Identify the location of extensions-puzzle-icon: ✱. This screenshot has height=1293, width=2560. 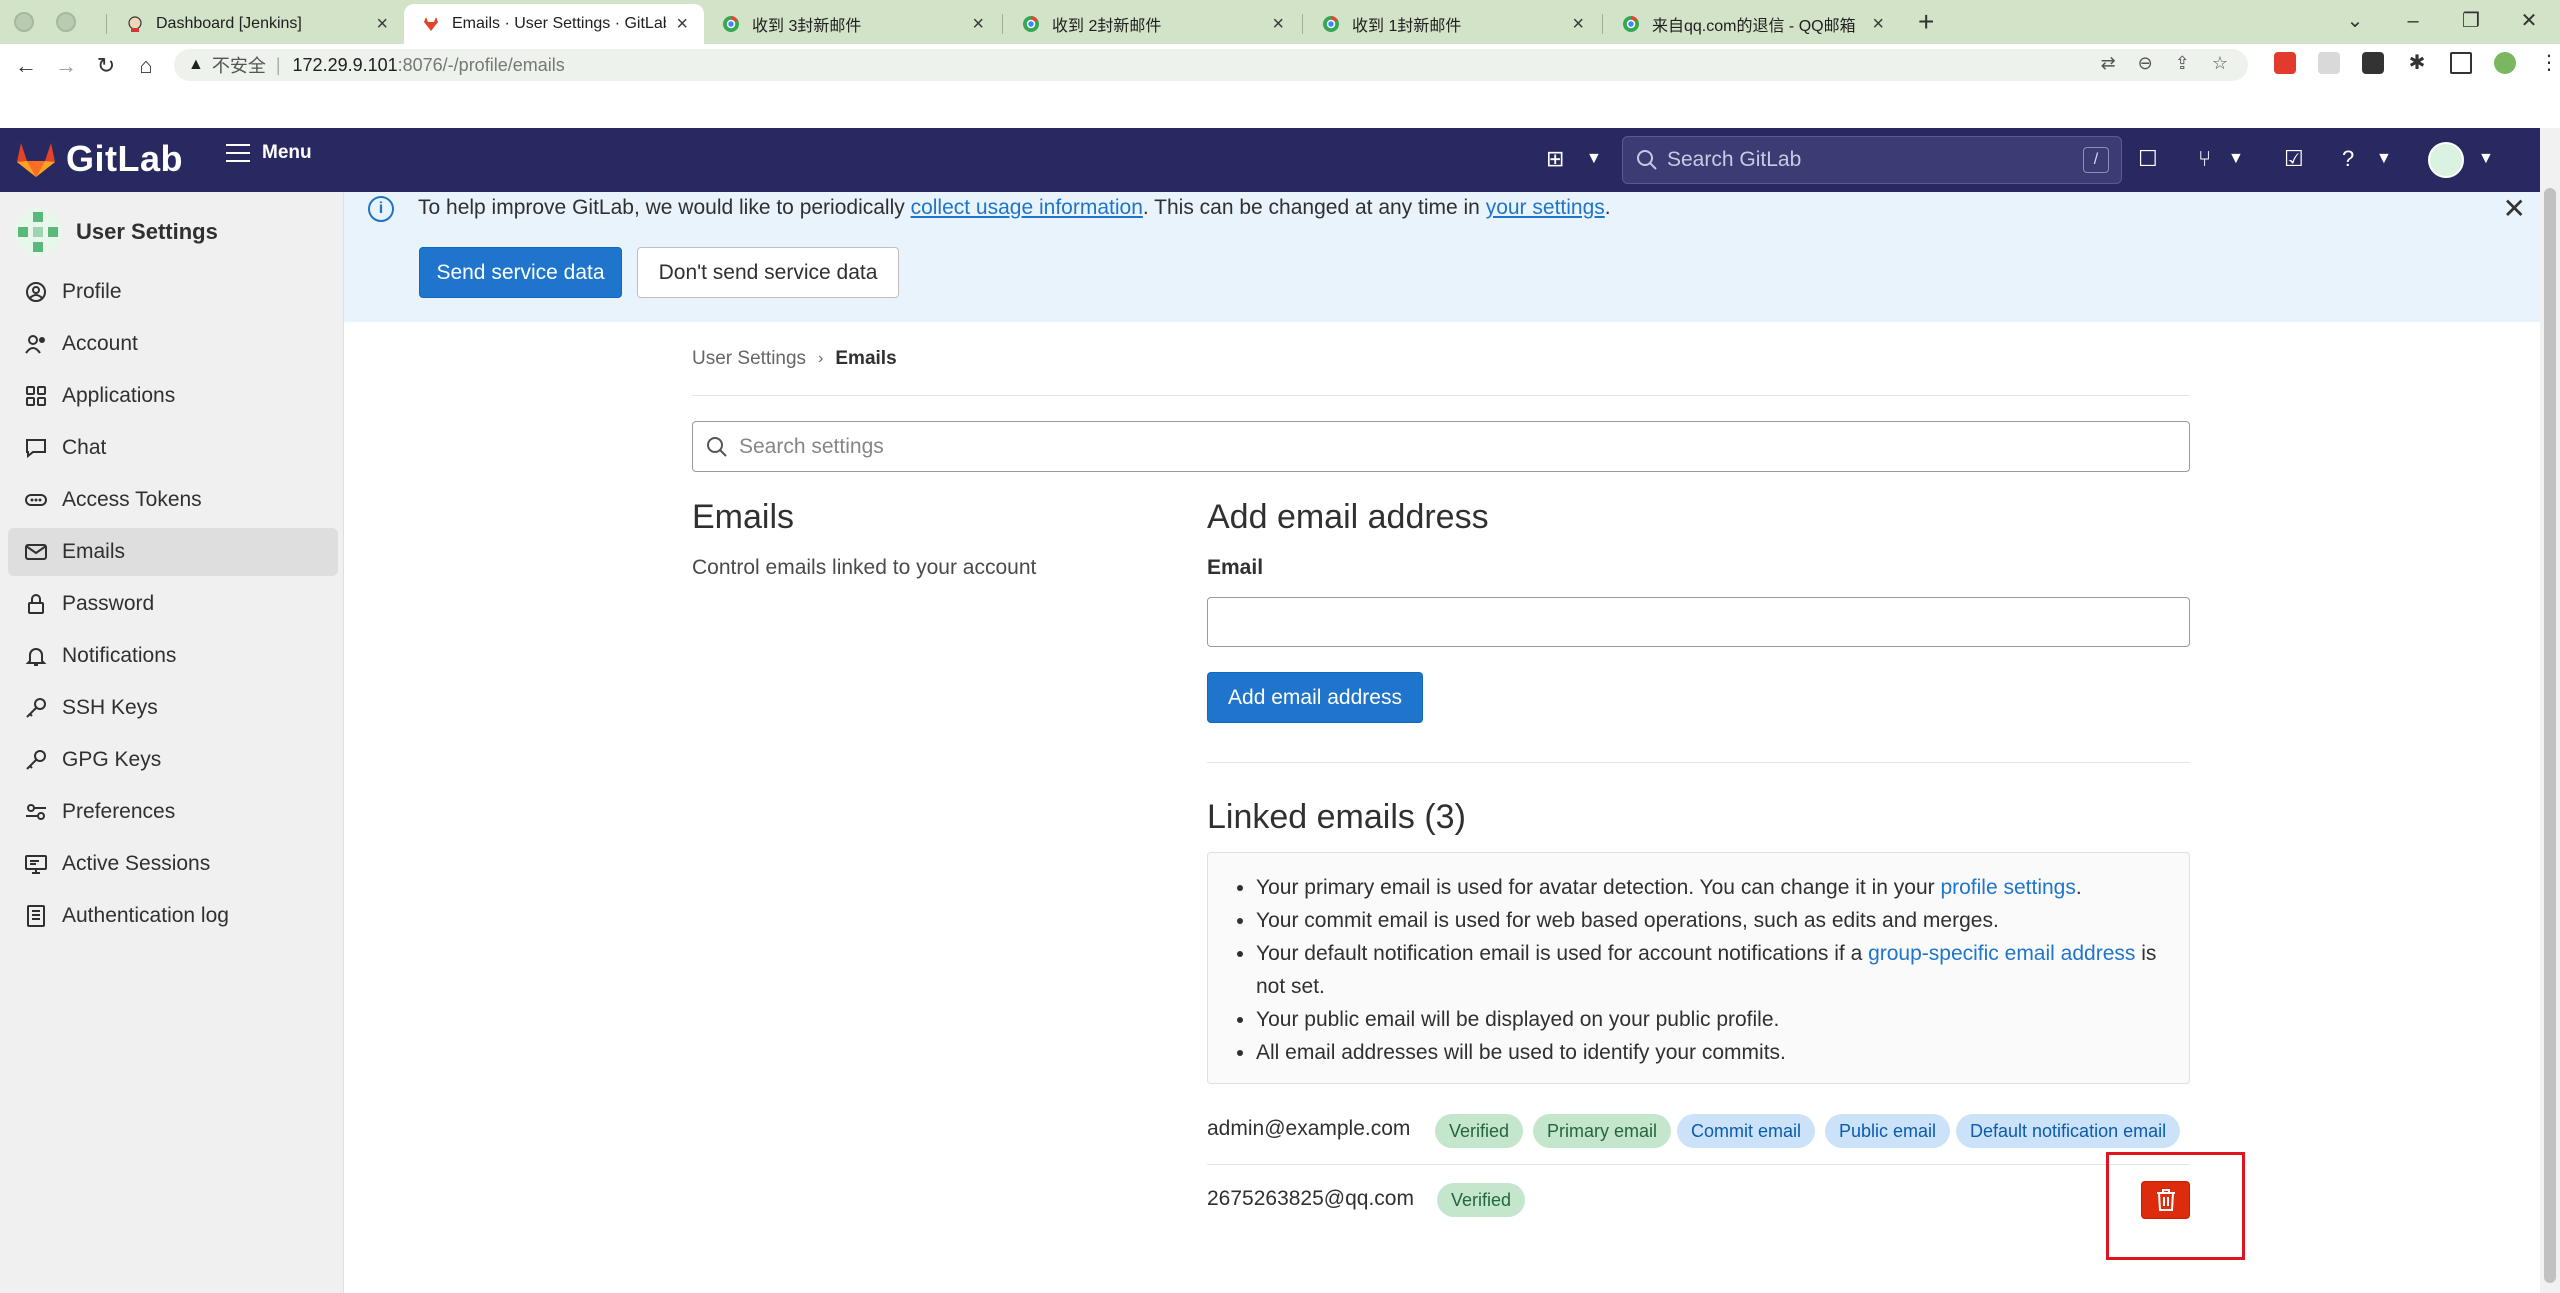
(2417, 63).